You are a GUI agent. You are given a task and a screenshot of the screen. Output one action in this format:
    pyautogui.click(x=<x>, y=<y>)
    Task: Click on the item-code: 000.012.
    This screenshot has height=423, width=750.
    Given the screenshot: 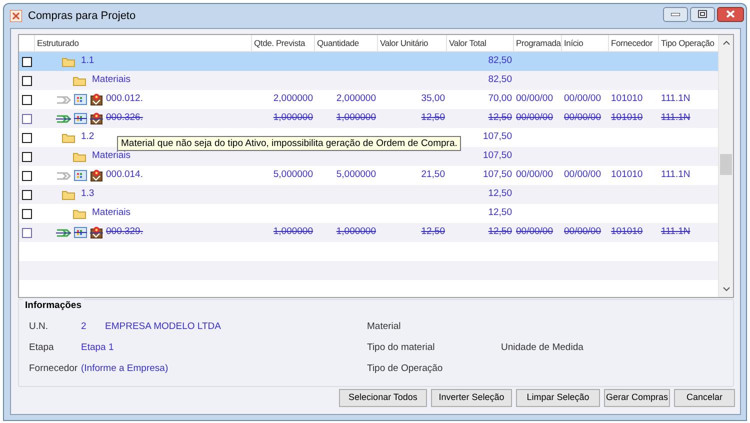 What is the action you would take?
    pyautogui.click(x=124, y=99)
    